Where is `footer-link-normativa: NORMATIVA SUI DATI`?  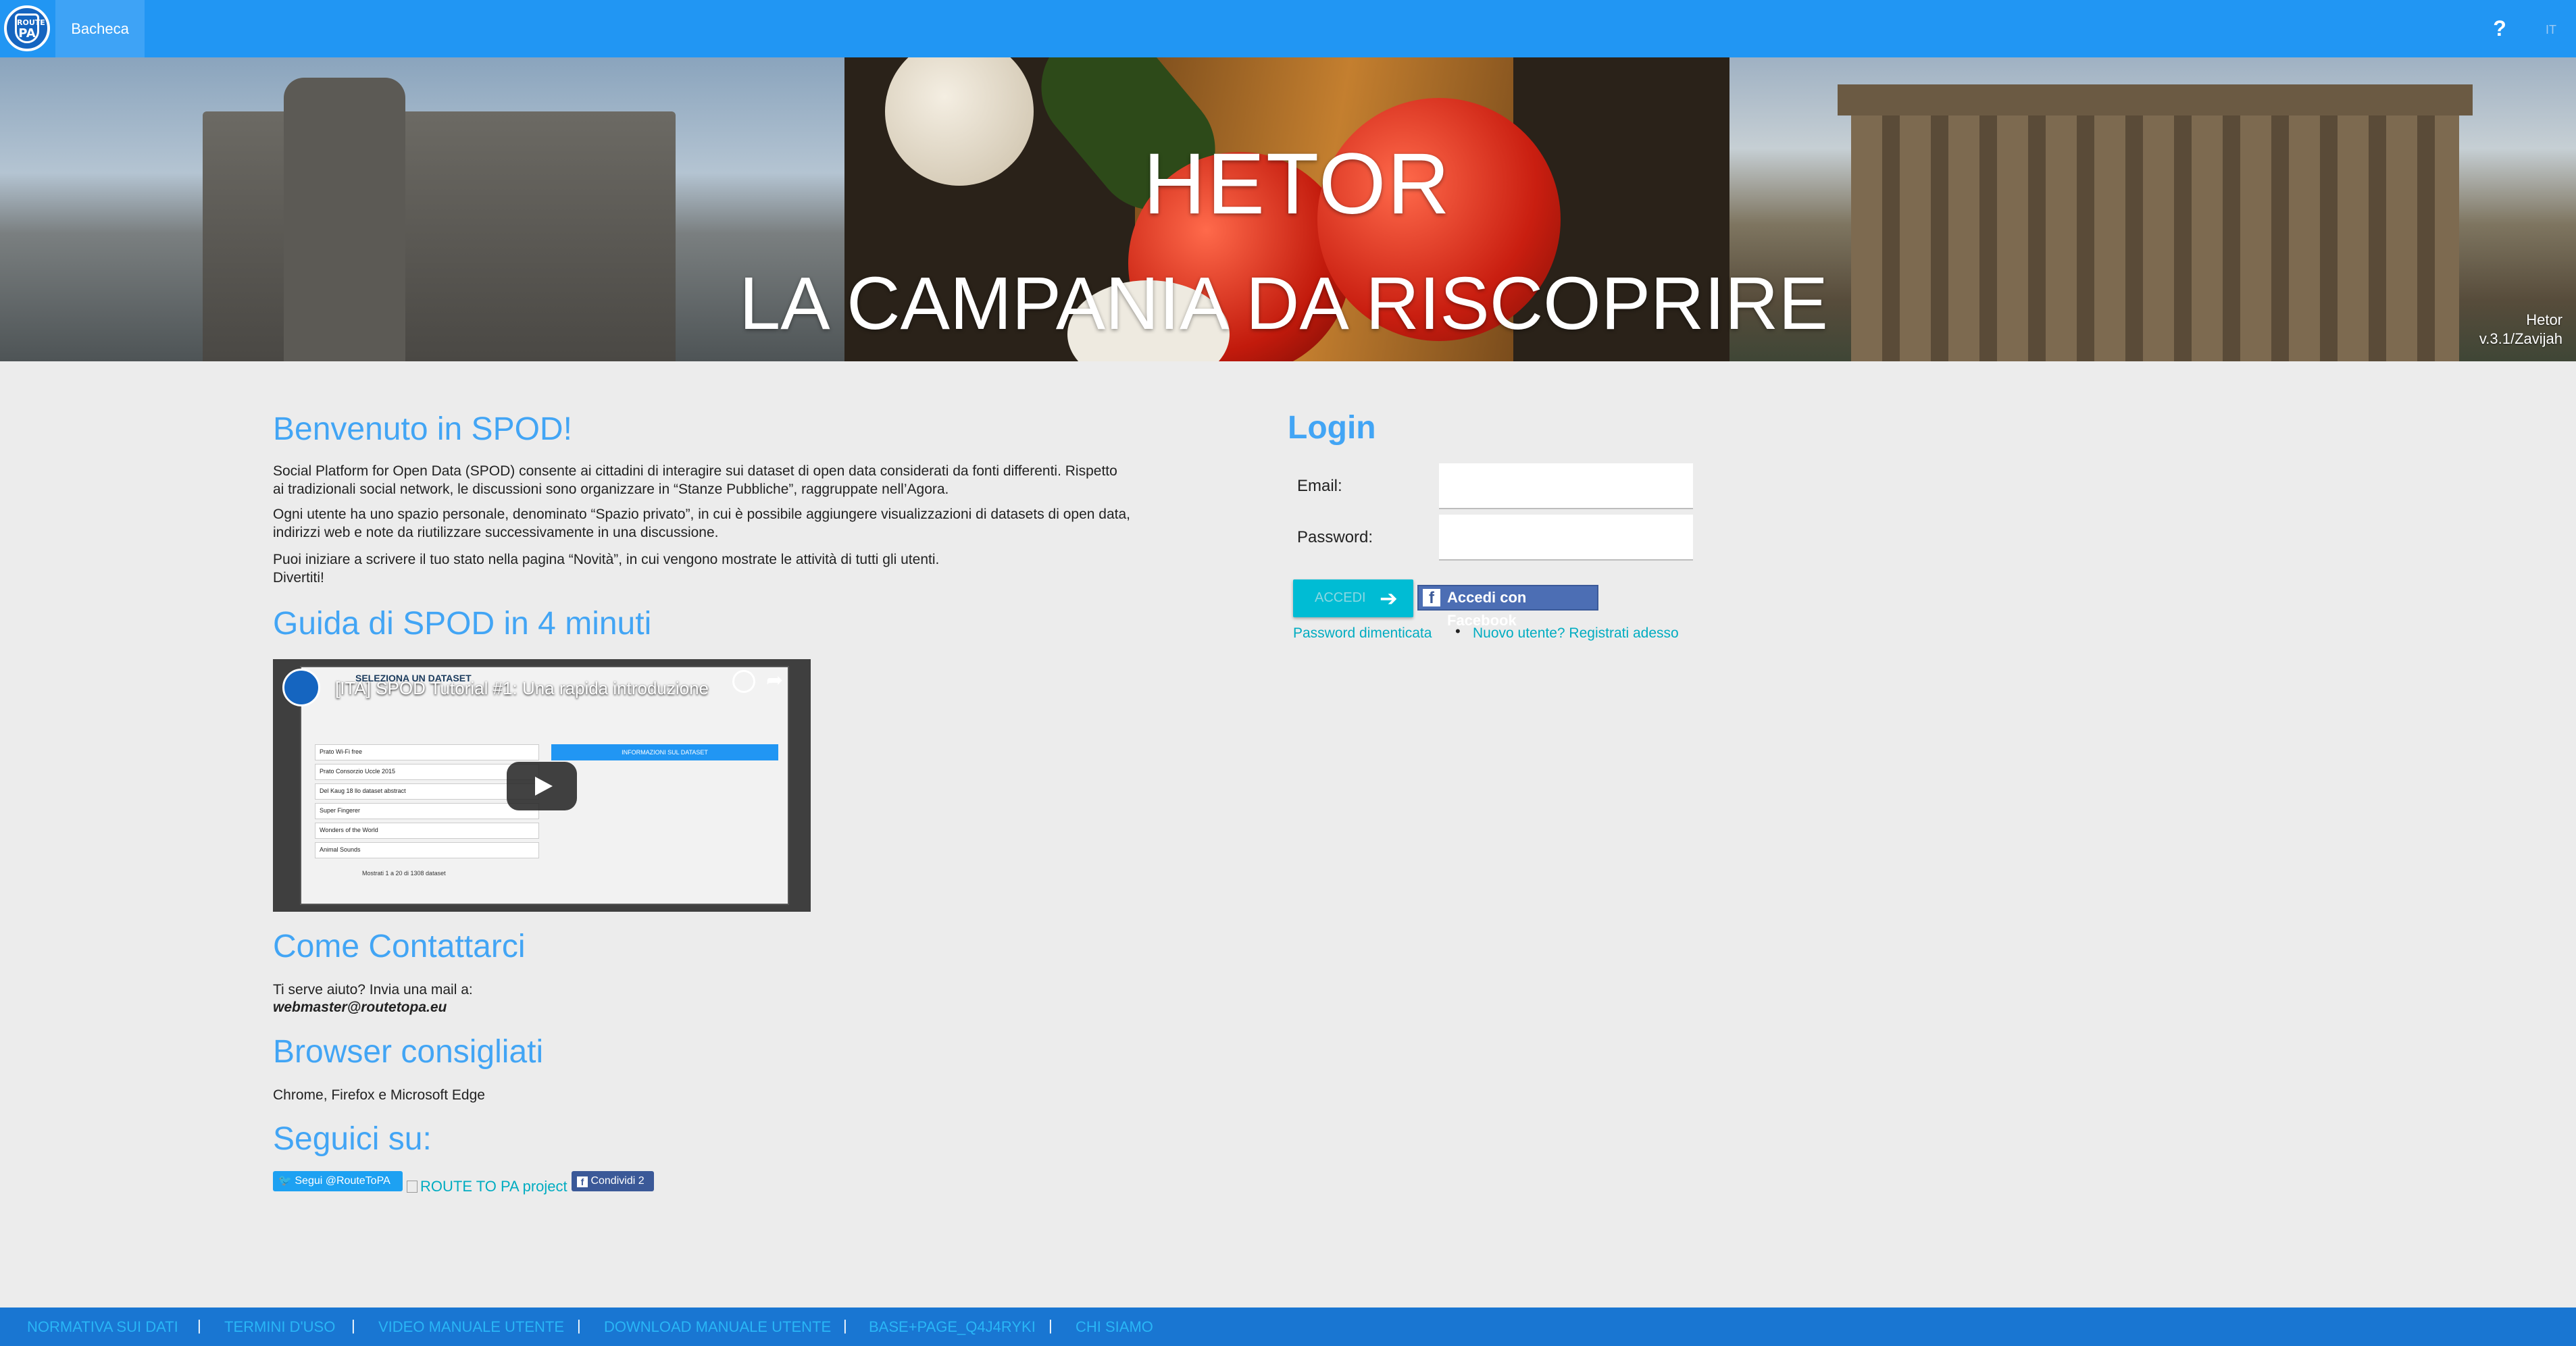 footer-link-normativa: NORMATIVA SUI DATI is located at coordinates (102, 1327).